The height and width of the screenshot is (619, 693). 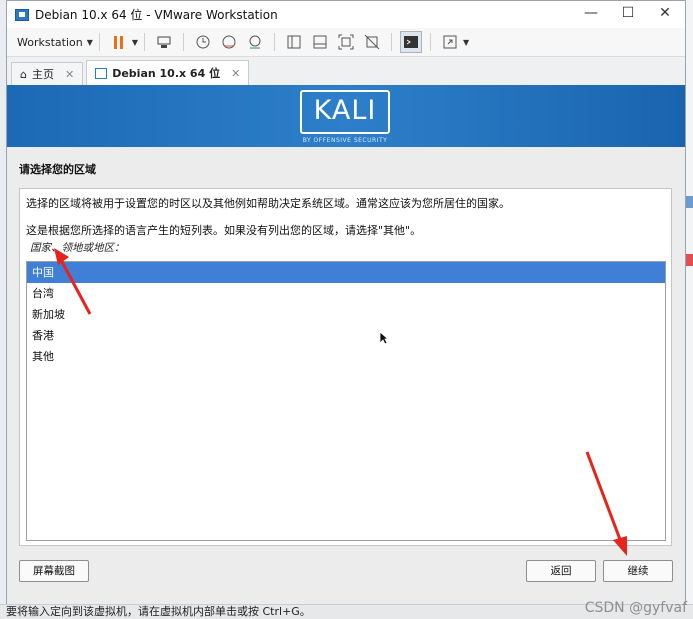 What do you see at coordinates (23, 74) in the screenshot?
I see `home-icon: ⌂` at bounding box center [23, 74].